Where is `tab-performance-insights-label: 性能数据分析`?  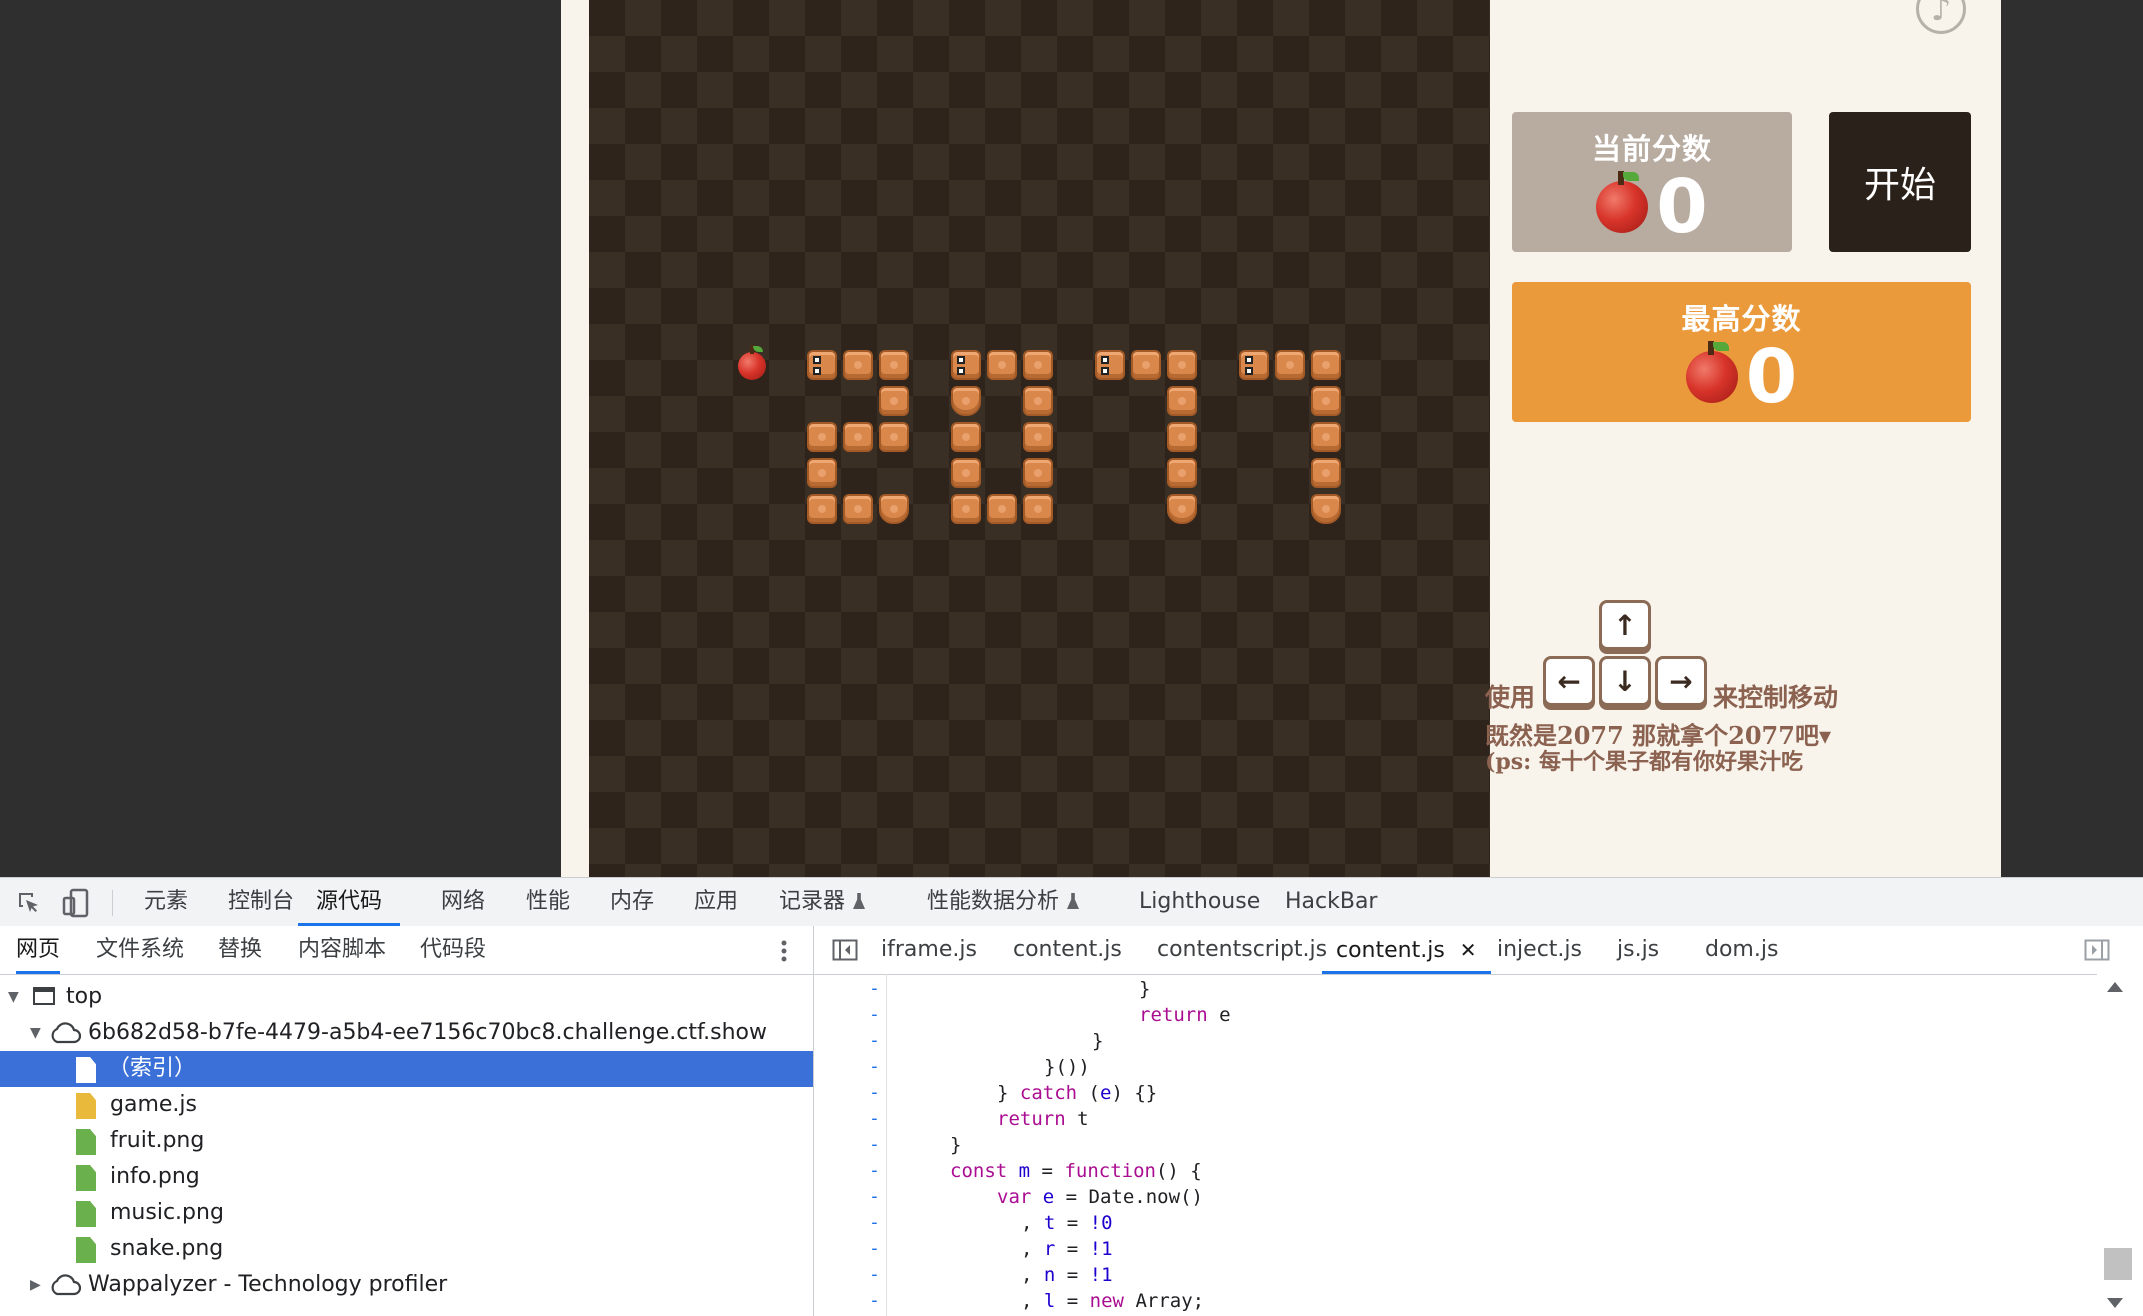 tab-performance-insights-label: 性能数据分析 is located at coordinates (993, 901).